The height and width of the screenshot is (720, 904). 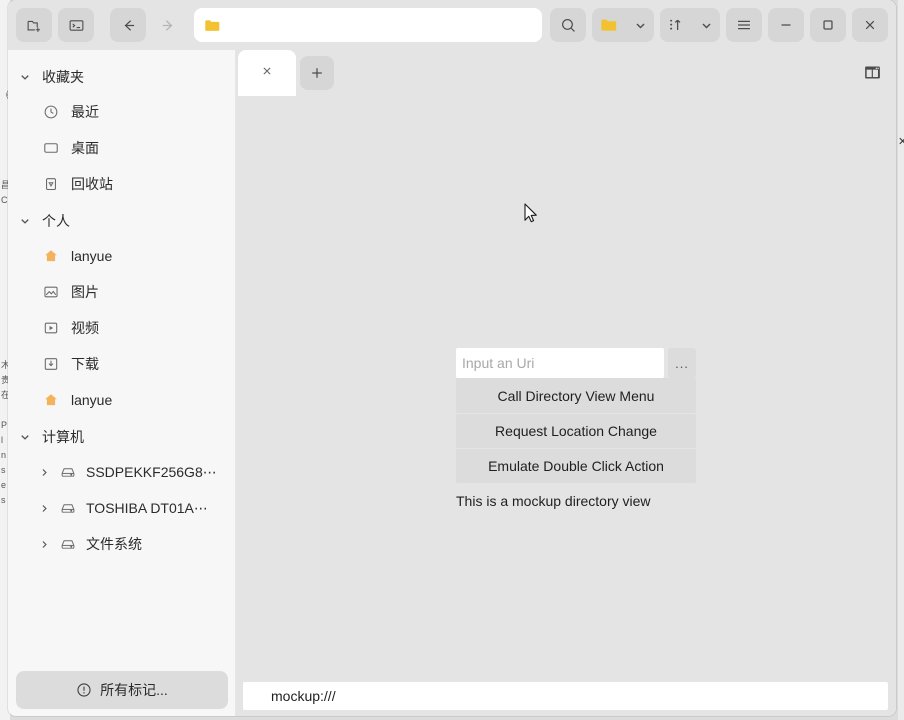 I want to click on tab-item-active, so click(x=267, y=73).